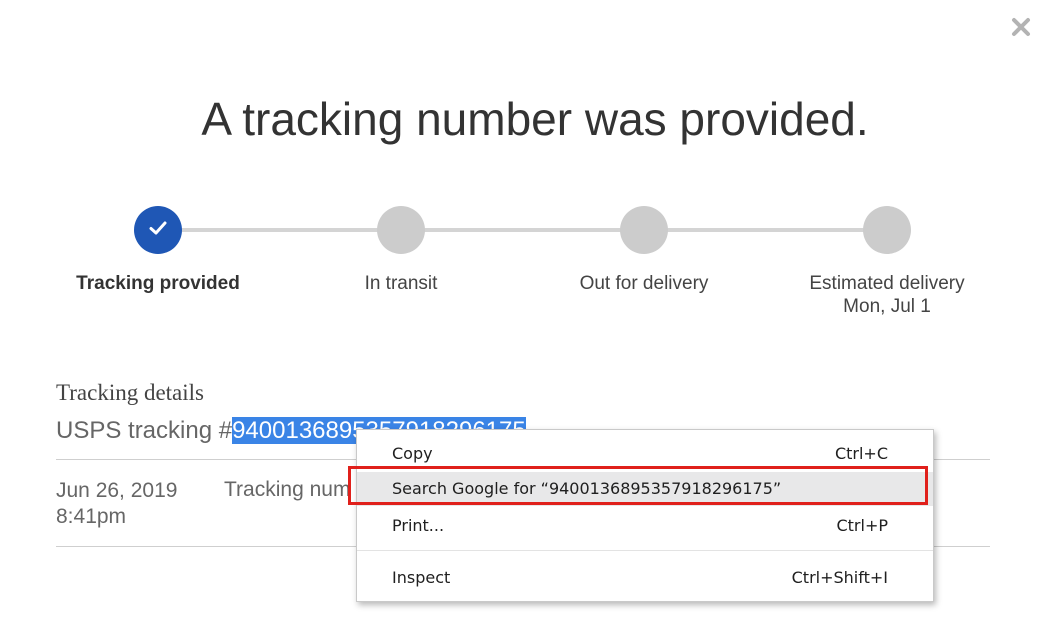 This screenshot has height=637, width=1050. I want to click on event-description: Tracking num, so click(287, 489).